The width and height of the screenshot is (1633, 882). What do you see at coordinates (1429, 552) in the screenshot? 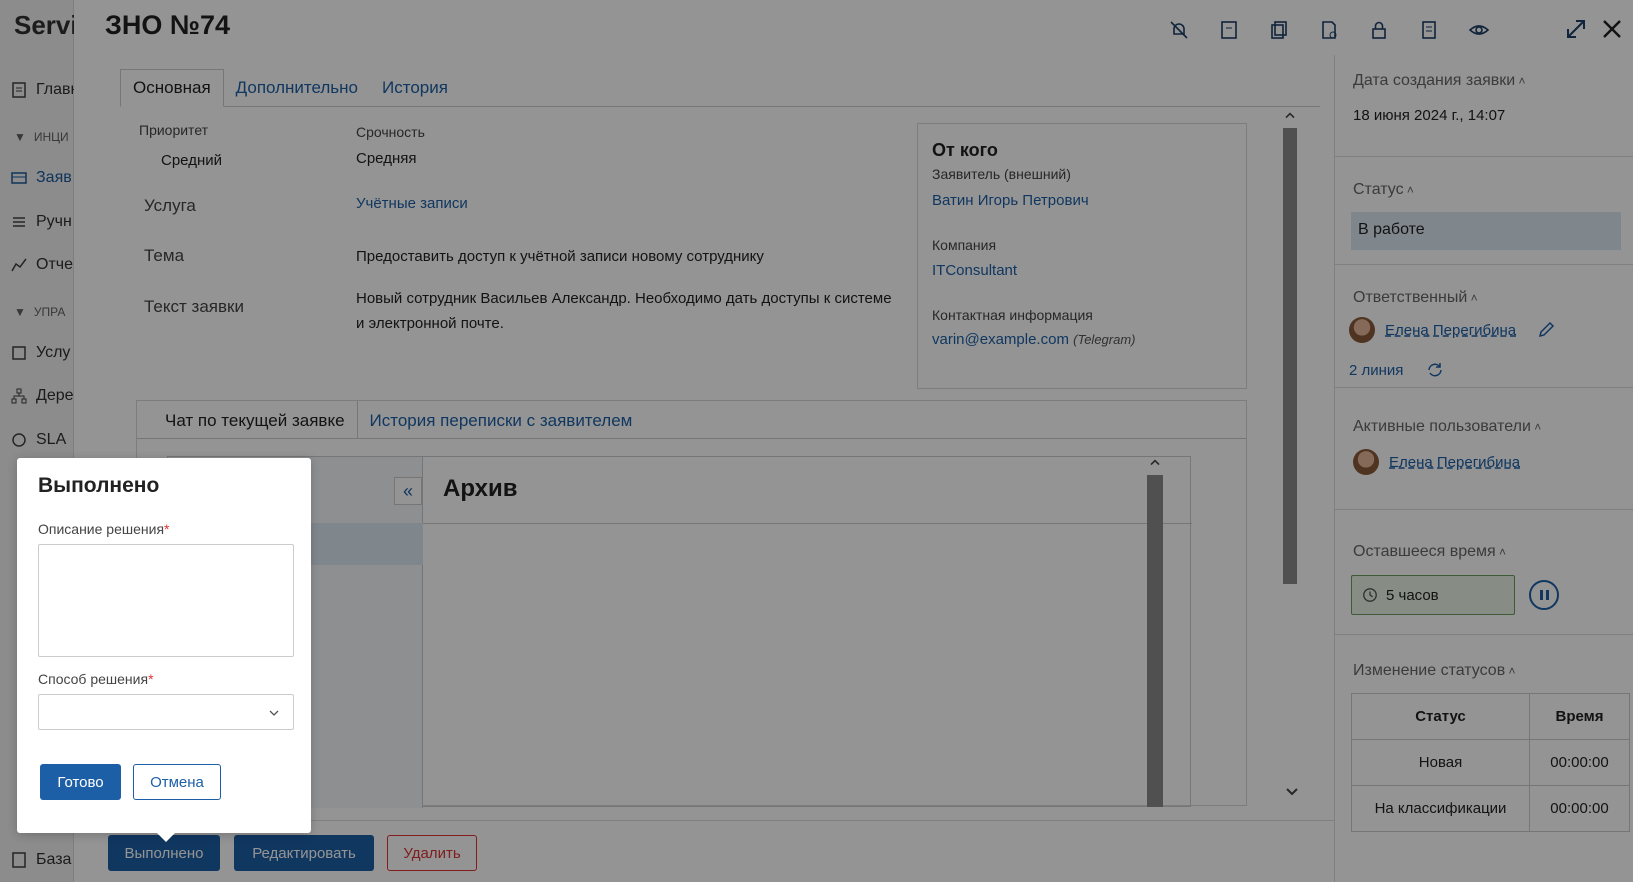
I see `remaining-time-label: Оставшееся время` at bounding box center [1429, 552].